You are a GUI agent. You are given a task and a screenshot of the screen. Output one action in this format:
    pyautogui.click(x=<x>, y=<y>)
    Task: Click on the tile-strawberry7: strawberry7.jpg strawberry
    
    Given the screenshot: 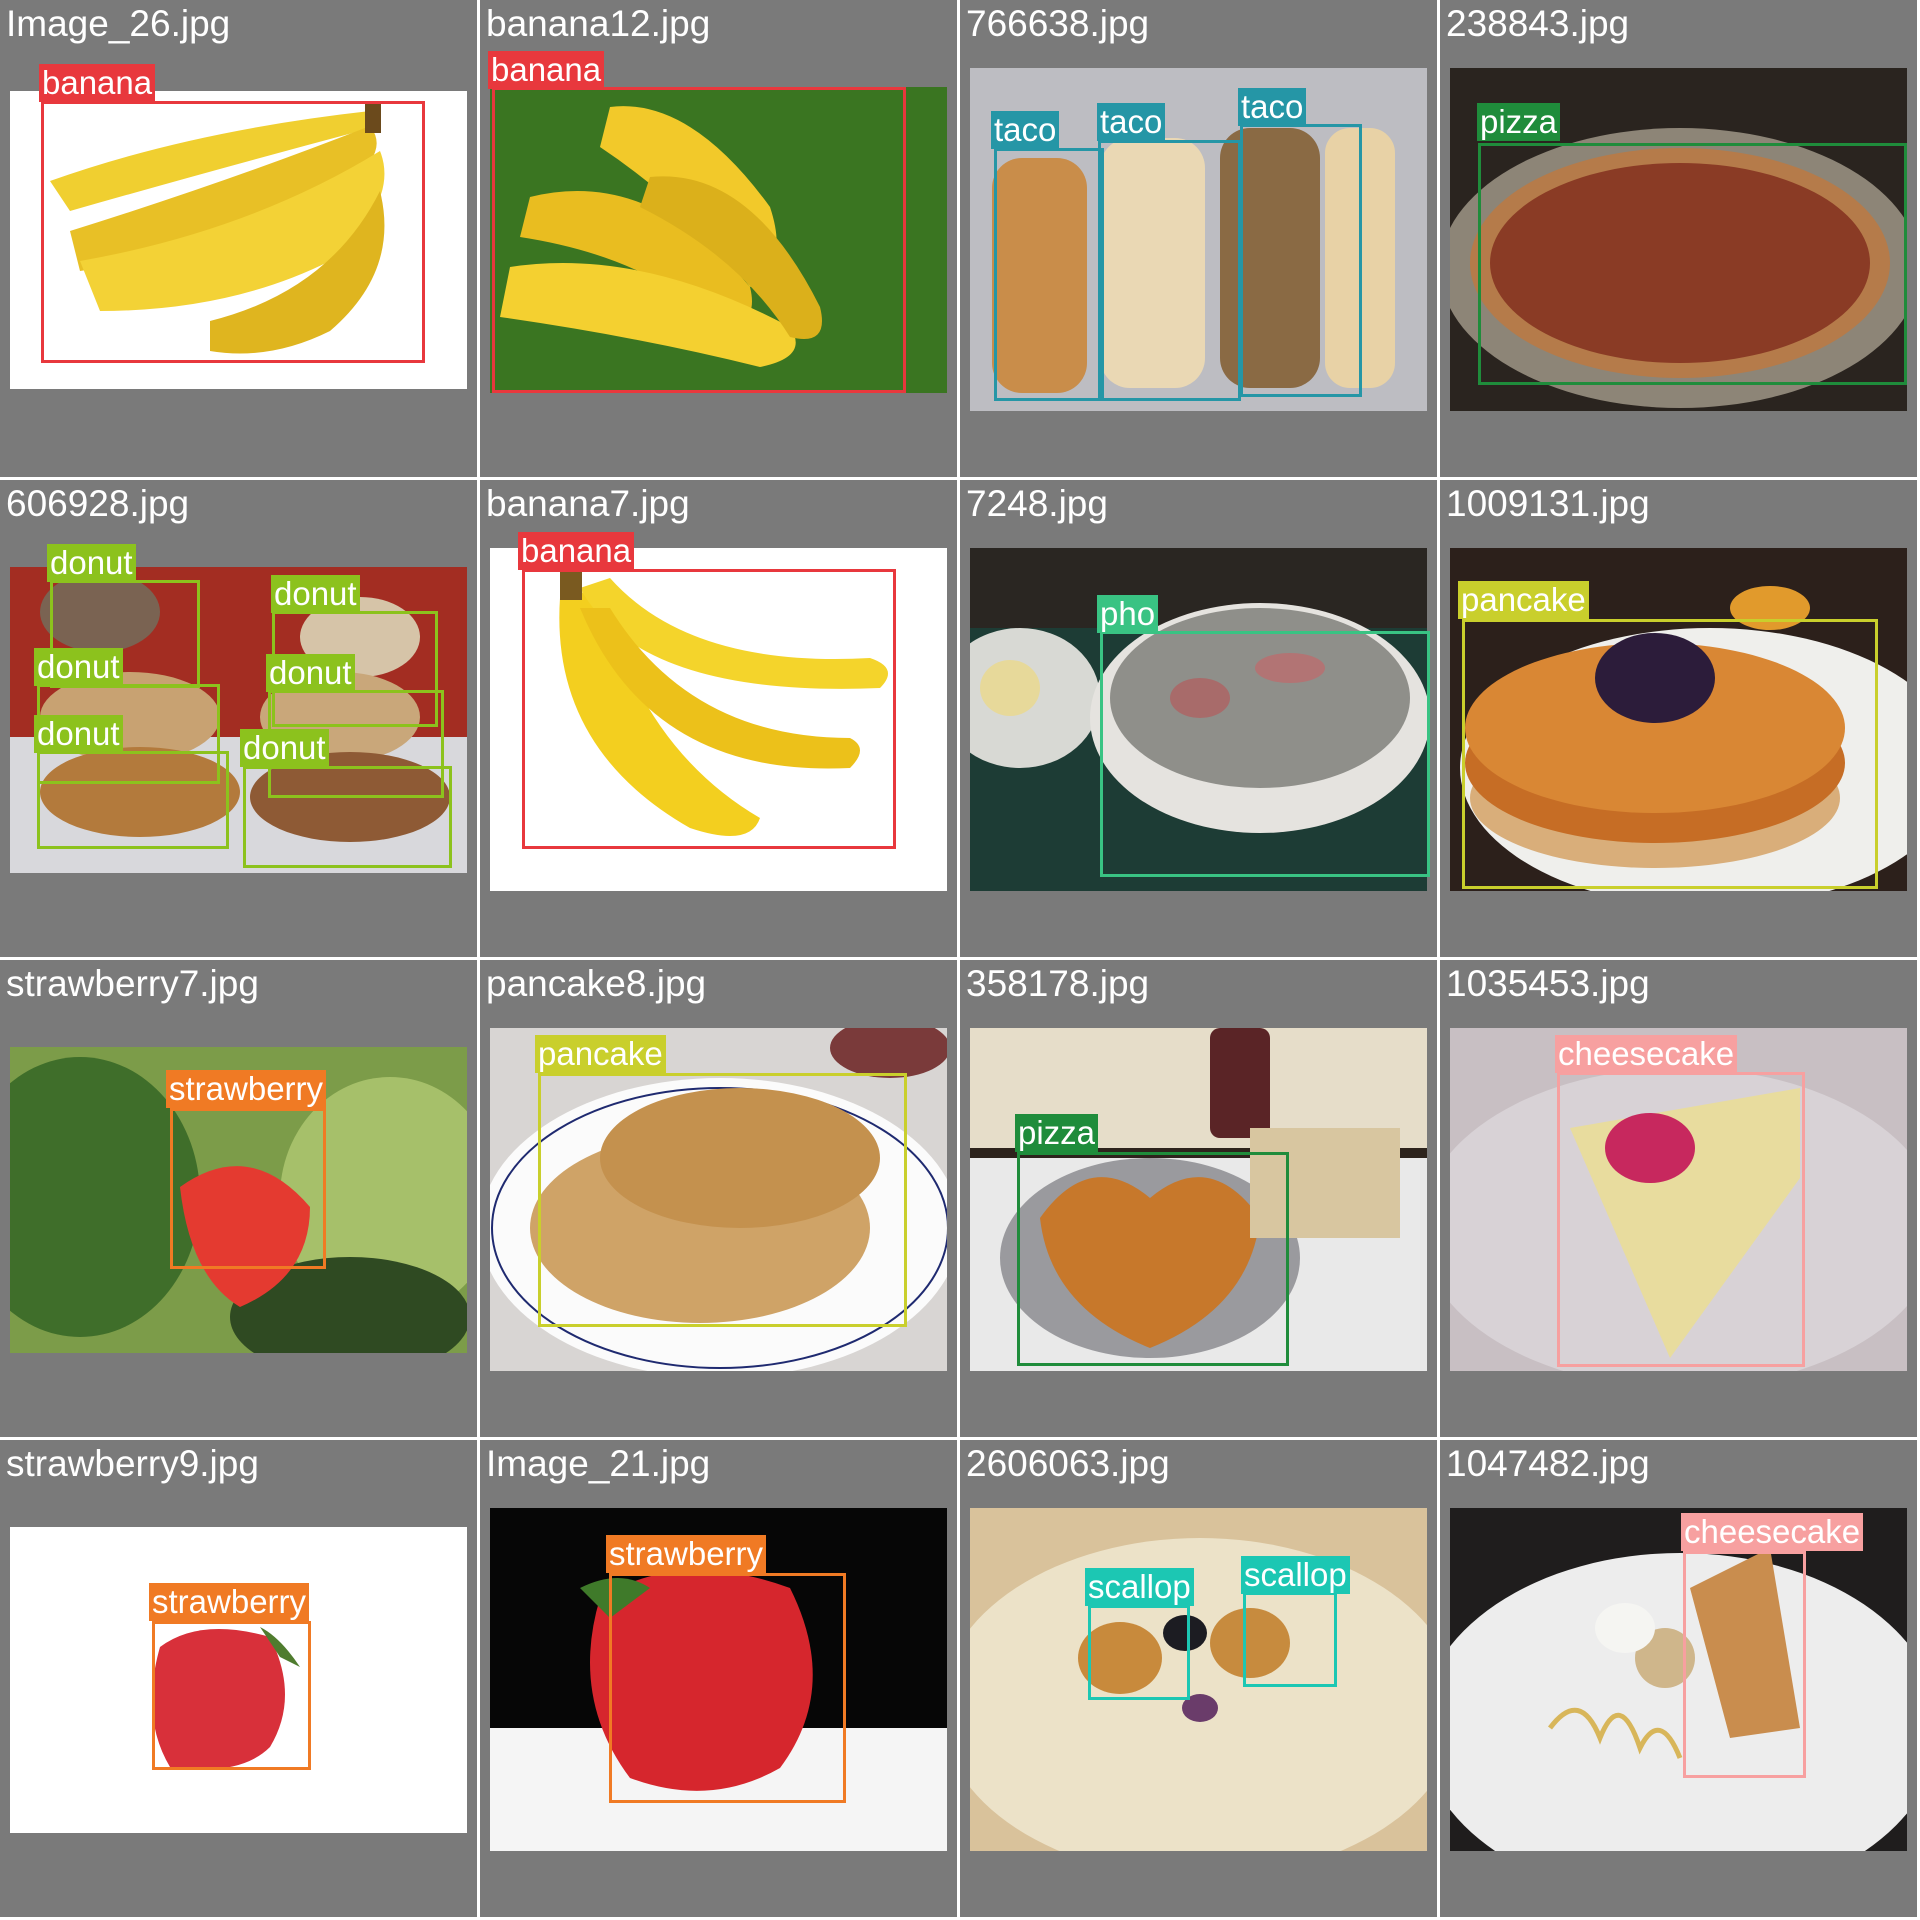 What is the action you would take?
    pyautogui.click(x=240, y=1200)
    